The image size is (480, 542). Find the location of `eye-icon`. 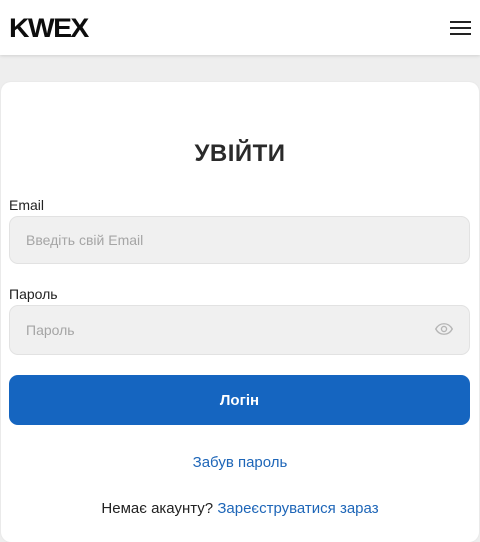

eye-icon is located at coordinates (444, 329).